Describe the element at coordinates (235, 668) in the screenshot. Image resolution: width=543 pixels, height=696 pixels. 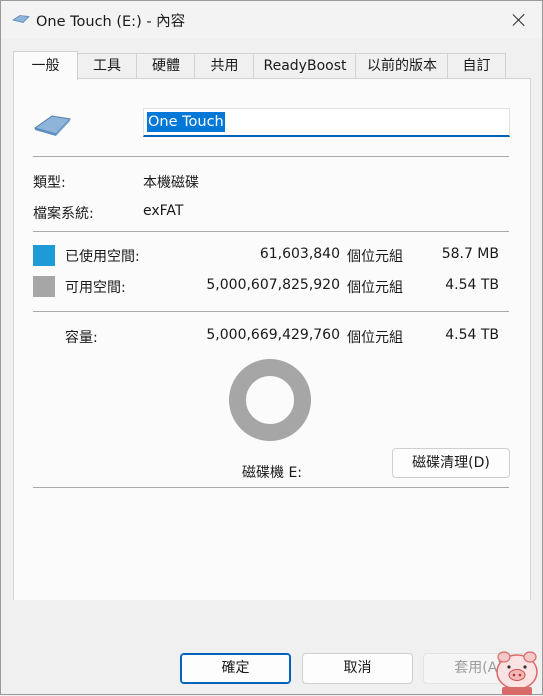
I see `ok-button: 確定` at that location.